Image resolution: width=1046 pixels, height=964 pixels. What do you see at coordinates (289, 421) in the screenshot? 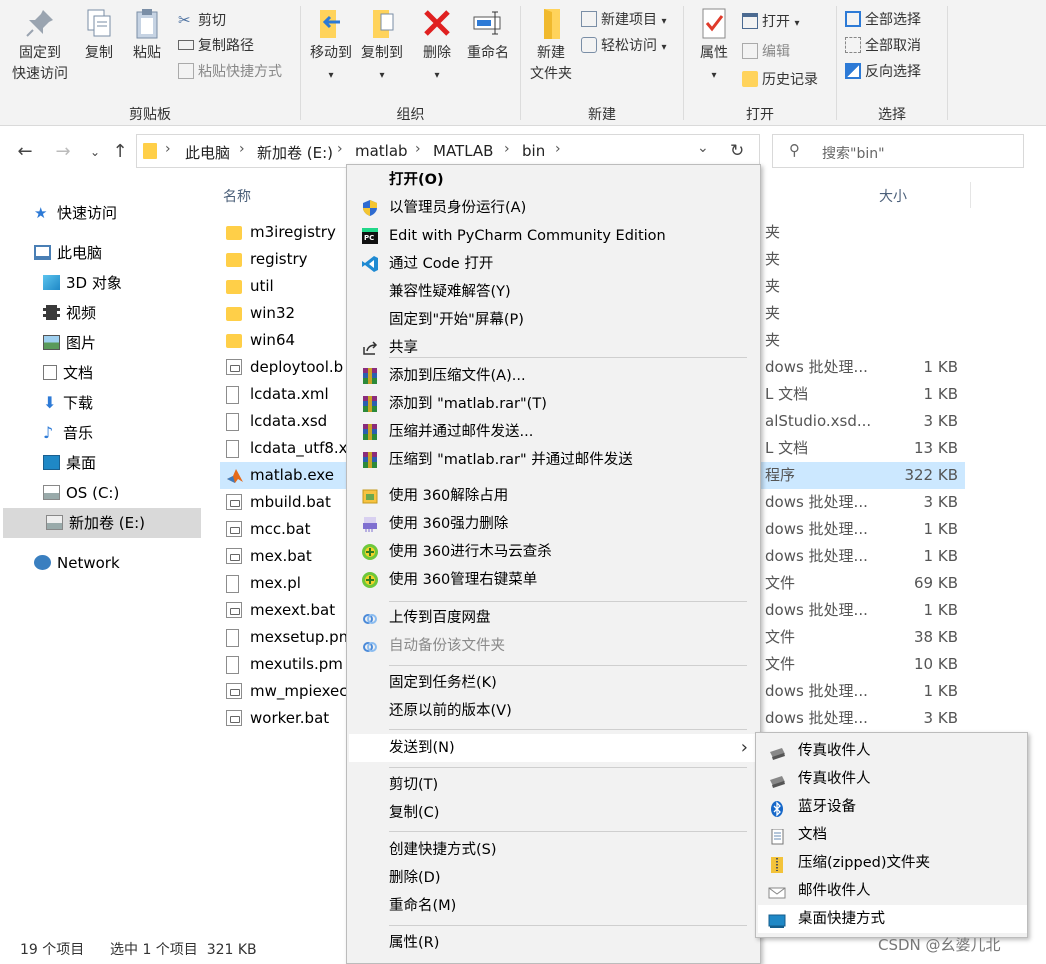
I see `file-name: lcdata.xsd` at bounding box center [289, 421].